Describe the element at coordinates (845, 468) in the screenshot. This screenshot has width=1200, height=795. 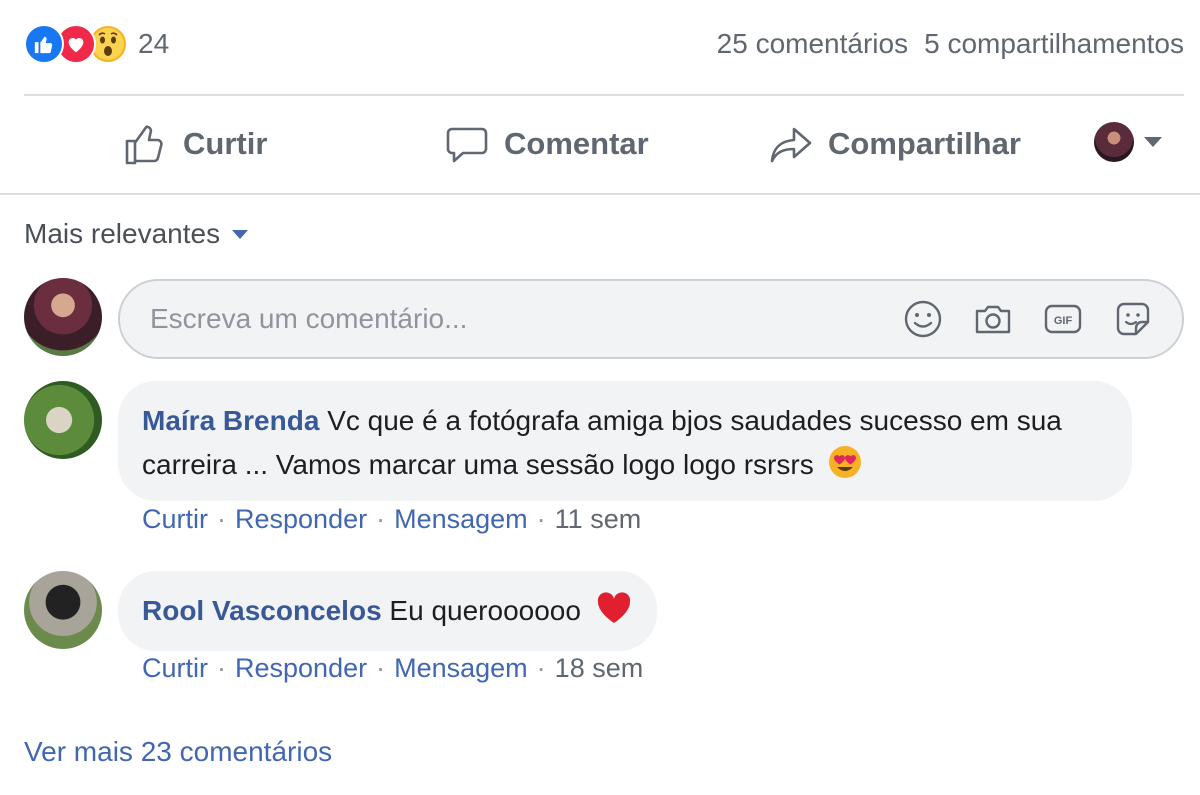
I see `heart-eyes-emoji-icon` at that location.